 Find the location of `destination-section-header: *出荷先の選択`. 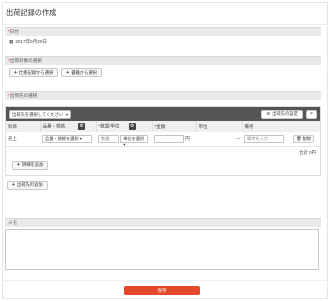

destination-section-header: *出荷先の選択 is located at coordinates (163, 95).